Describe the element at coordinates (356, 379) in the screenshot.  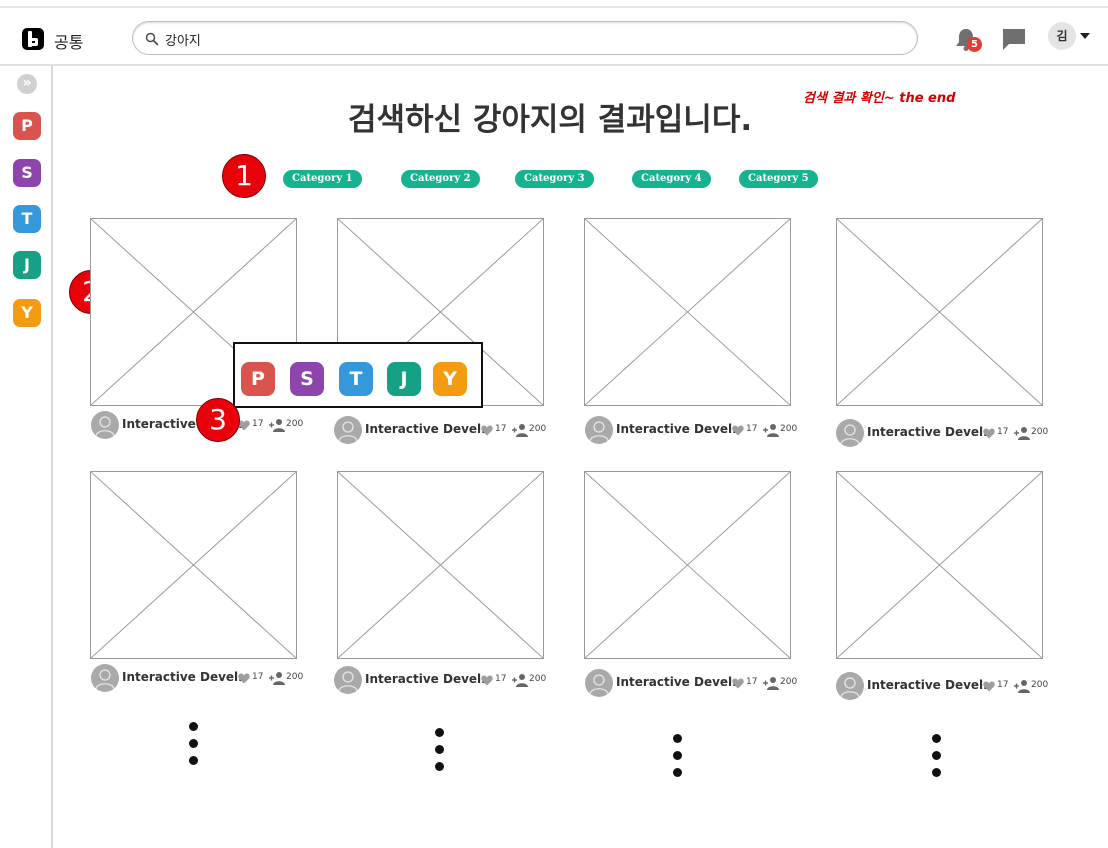
I see `popup-channel-t: T` at that location.